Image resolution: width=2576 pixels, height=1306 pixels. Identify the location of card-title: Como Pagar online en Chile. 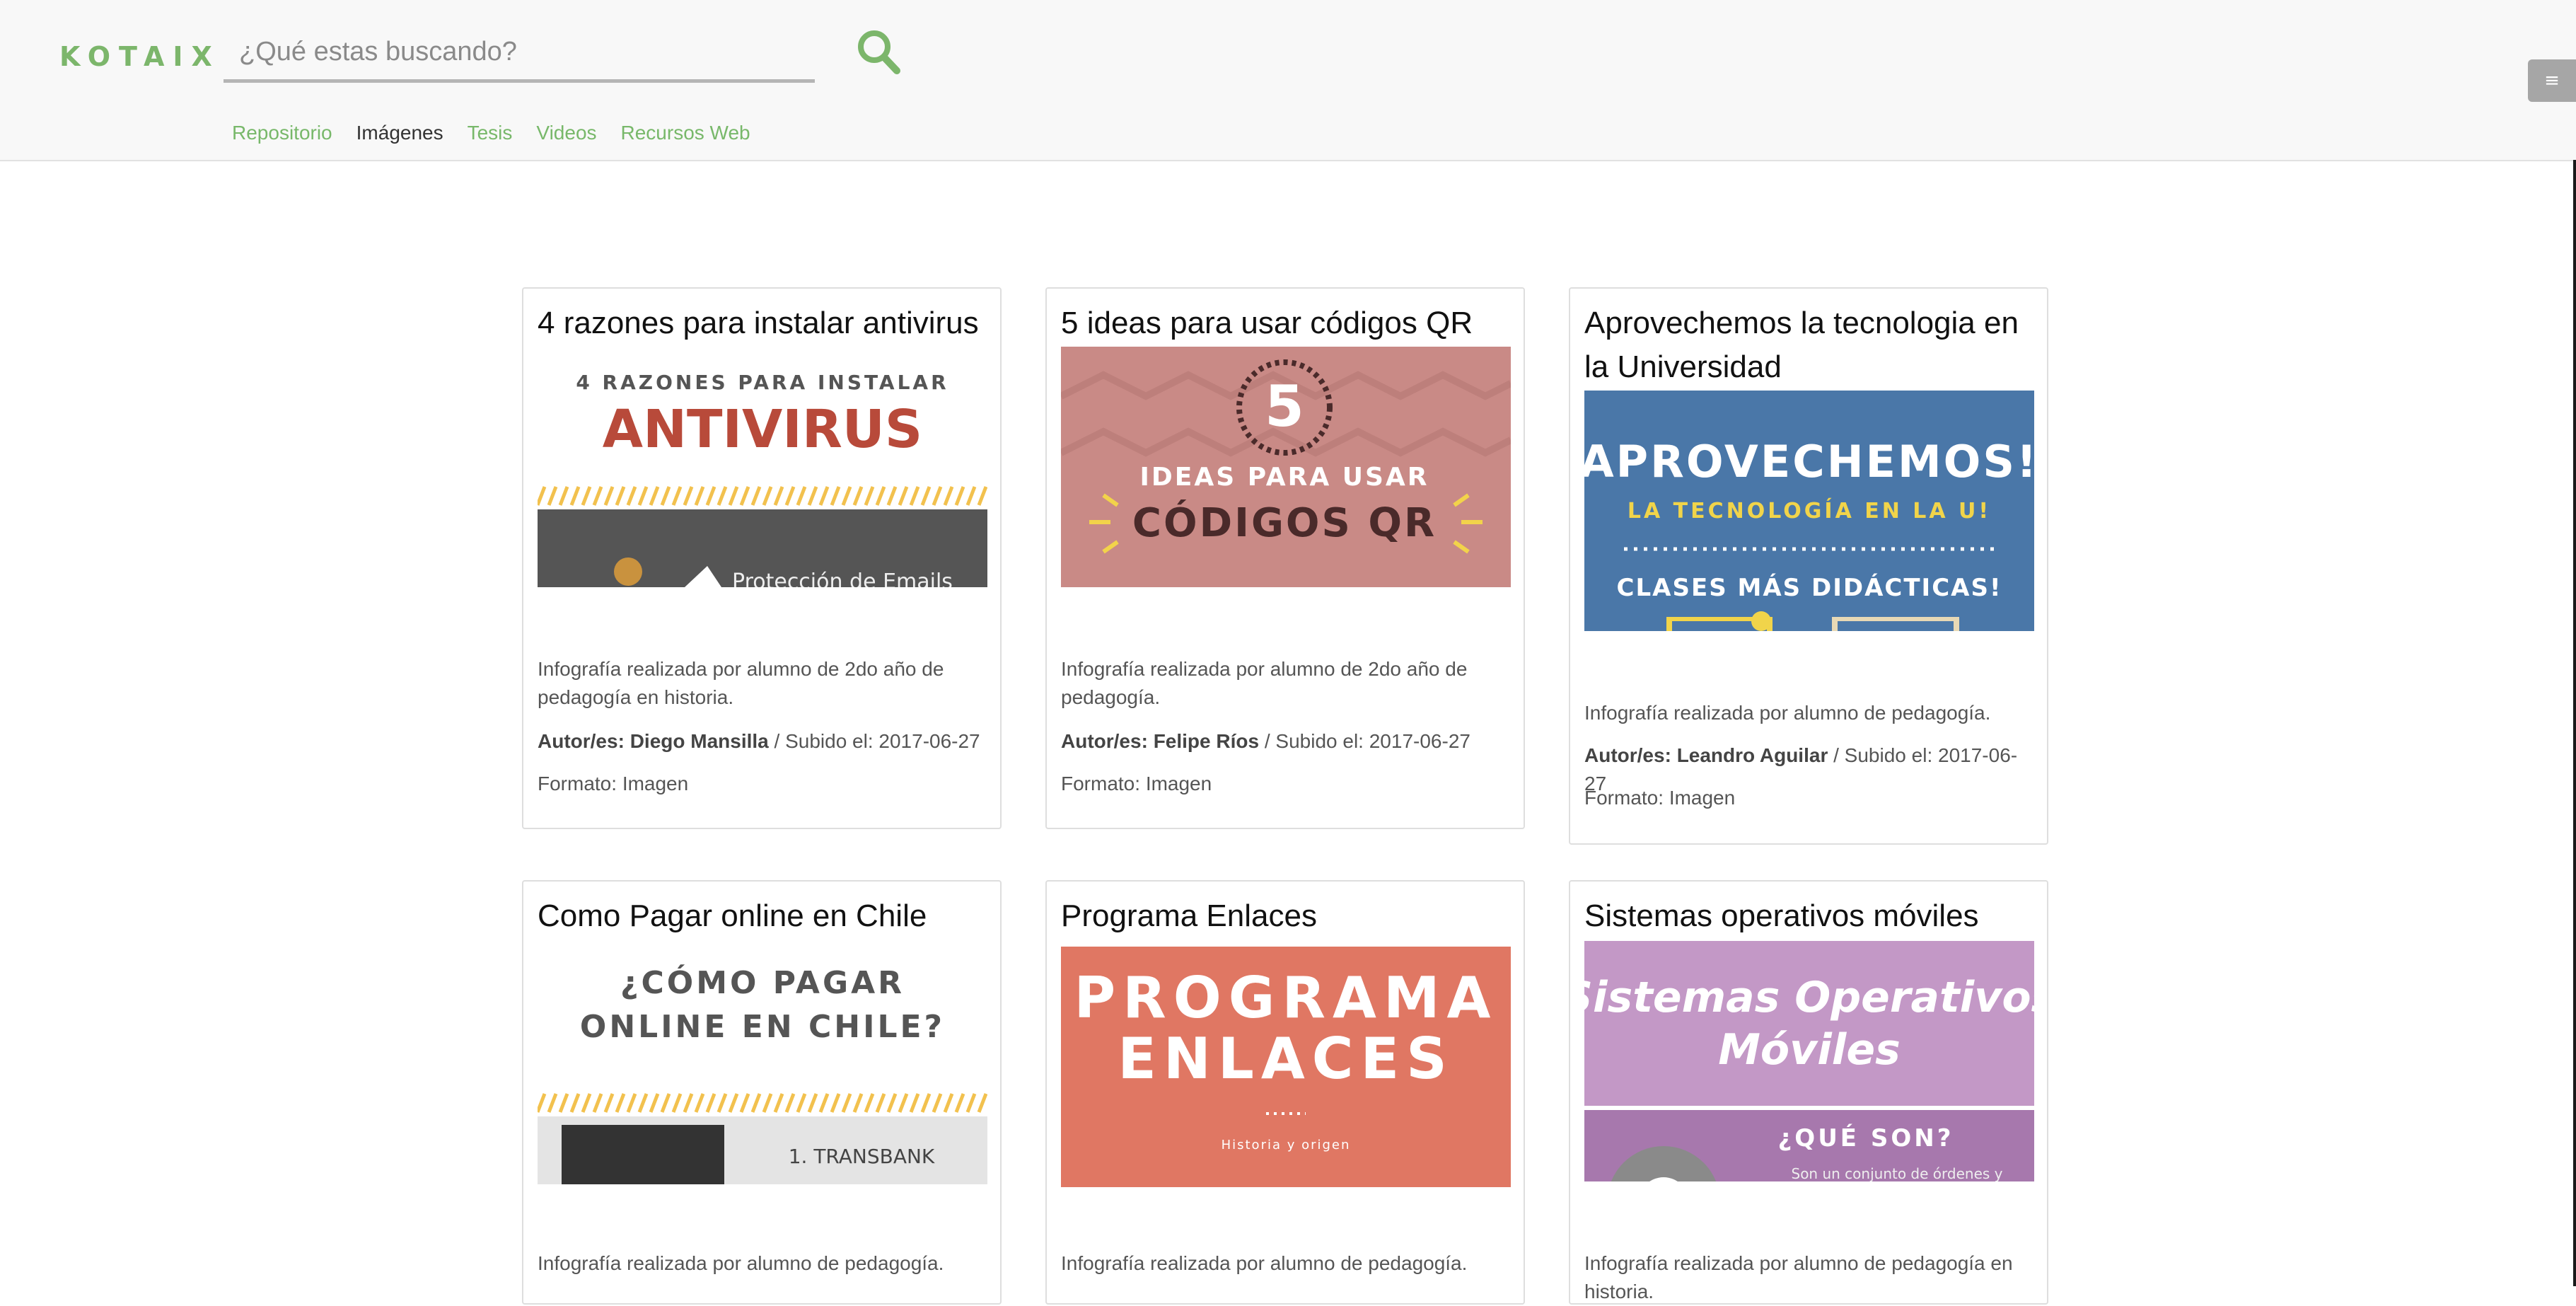
(764, 916).